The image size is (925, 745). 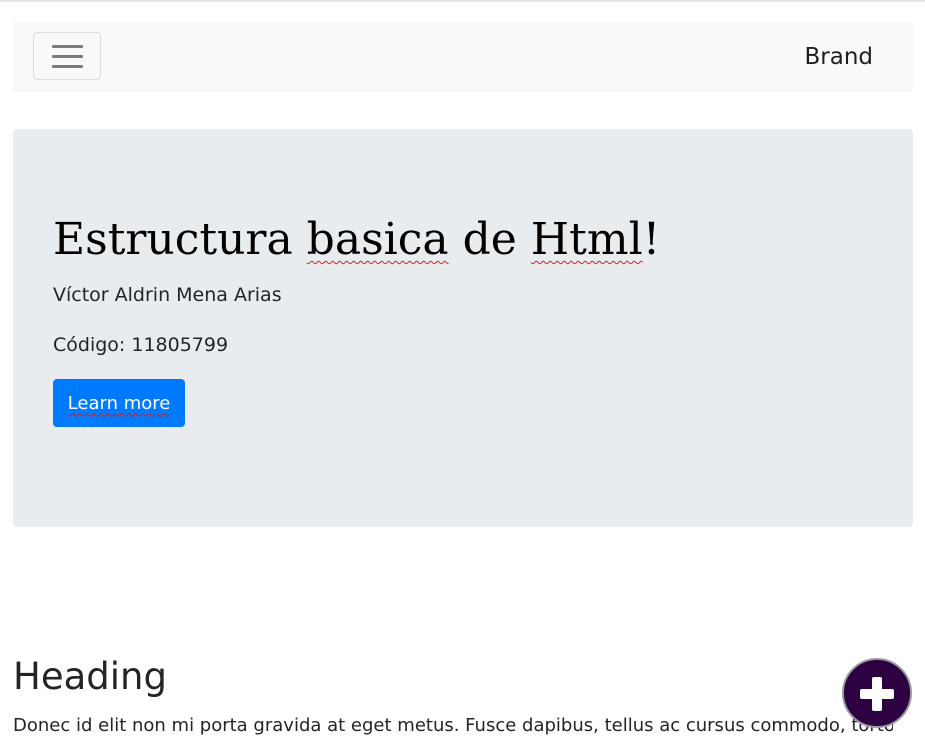 What do you see at coordinates (651, 239) in the screenshot?
I see `title-part: !` at bounding box center [651, 239].